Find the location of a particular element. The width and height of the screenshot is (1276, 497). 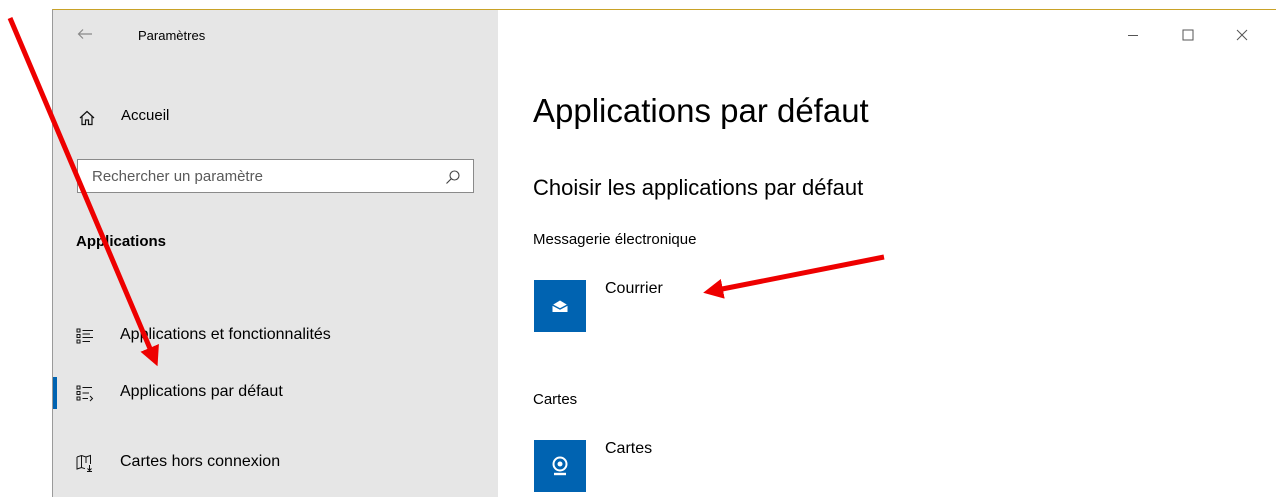

minimize-icon is located at coordinates (1133, 35).